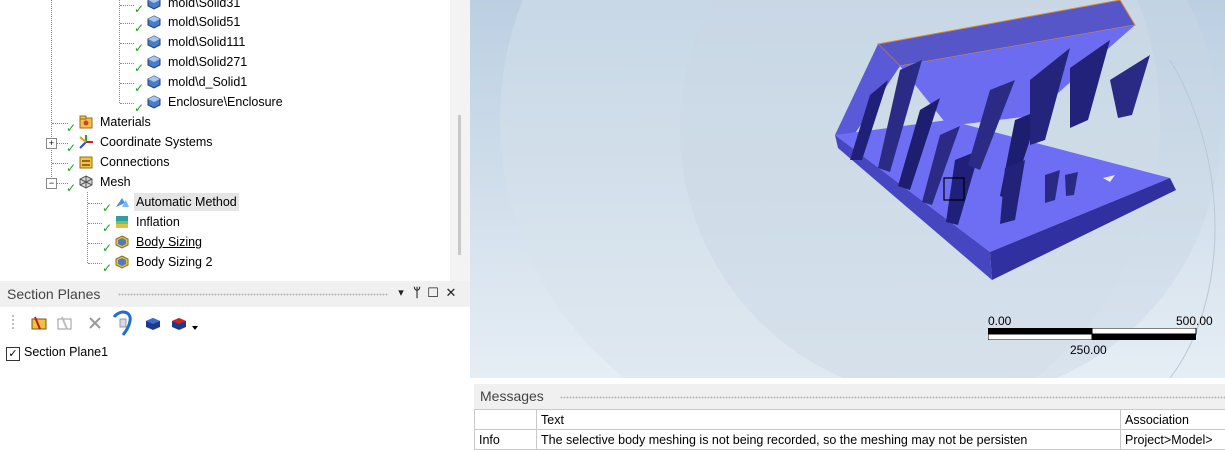  Describe the element at coordinates (13, 323) in the screenshot. I see `toolbar-grip-icon` at that location.